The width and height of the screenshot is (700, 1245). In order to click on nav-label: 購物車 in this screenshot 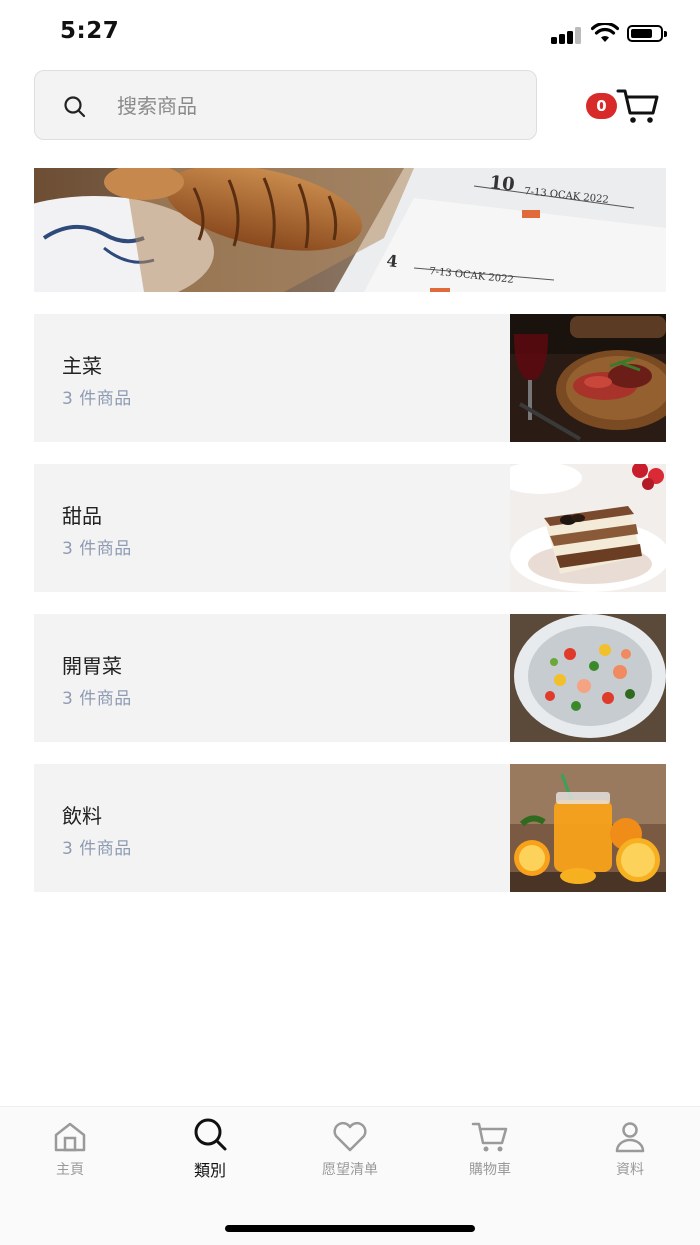, I will do `click(490, 1170)`.